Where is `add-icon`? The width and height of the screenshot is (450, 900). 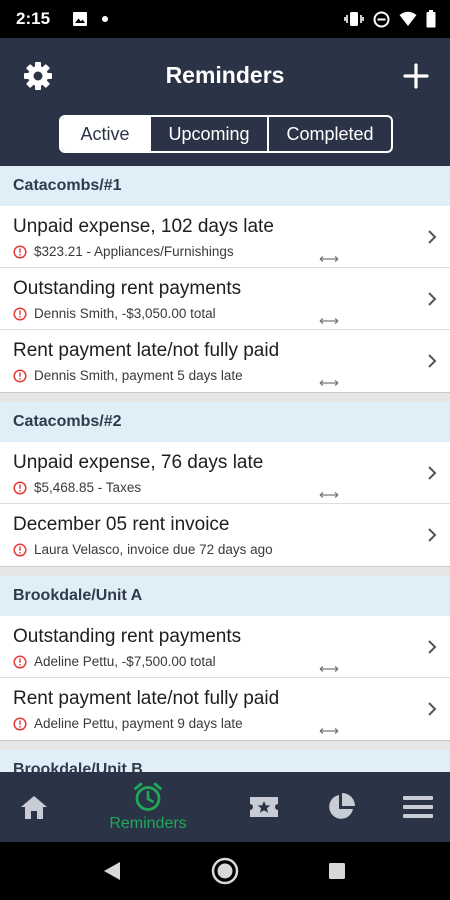
add-icon is located at coordinates (416, 76).